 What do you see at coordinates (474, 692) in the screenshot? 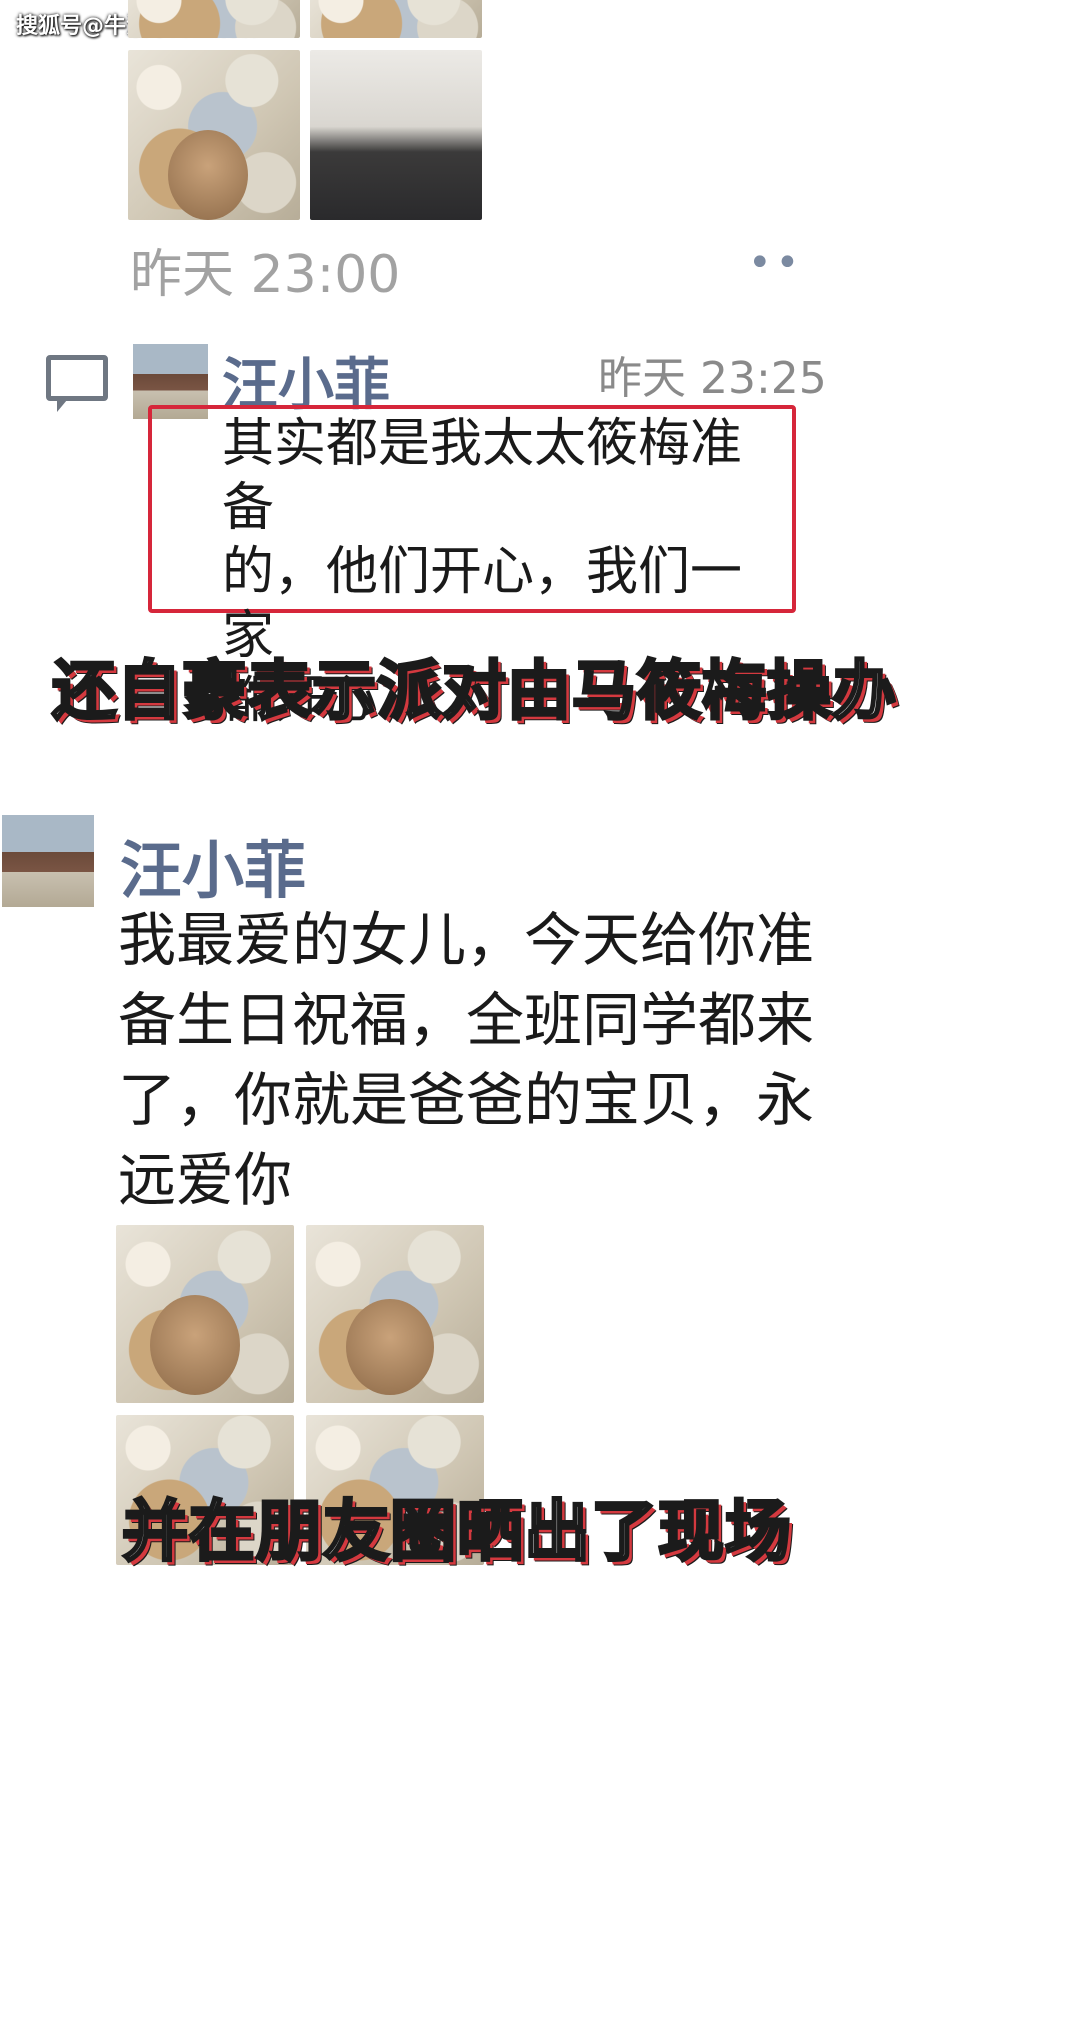
I see `video-caption: 还自豪表示派对由马筱梅操办` at bounding box center [474, 692].